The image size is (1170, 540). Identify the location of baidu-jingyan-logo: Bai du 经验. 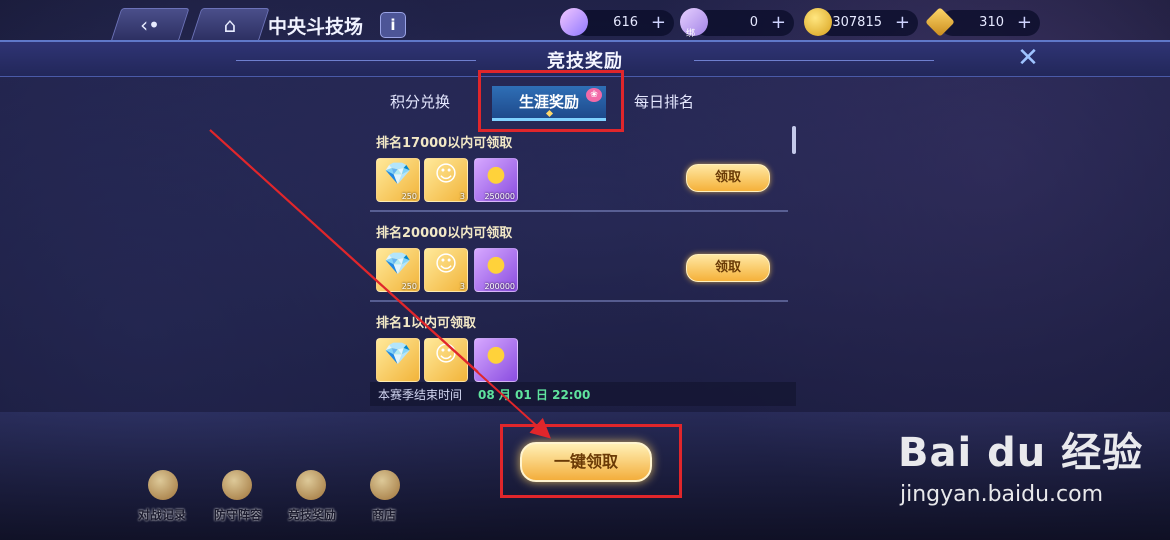
(1021, 453).